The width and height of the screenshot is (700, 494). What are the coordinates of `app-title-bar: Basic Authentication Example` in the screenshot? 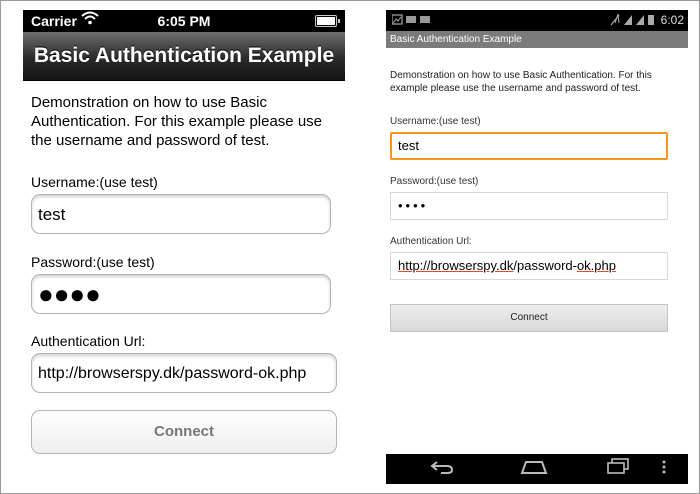 It's located at (537, 39).